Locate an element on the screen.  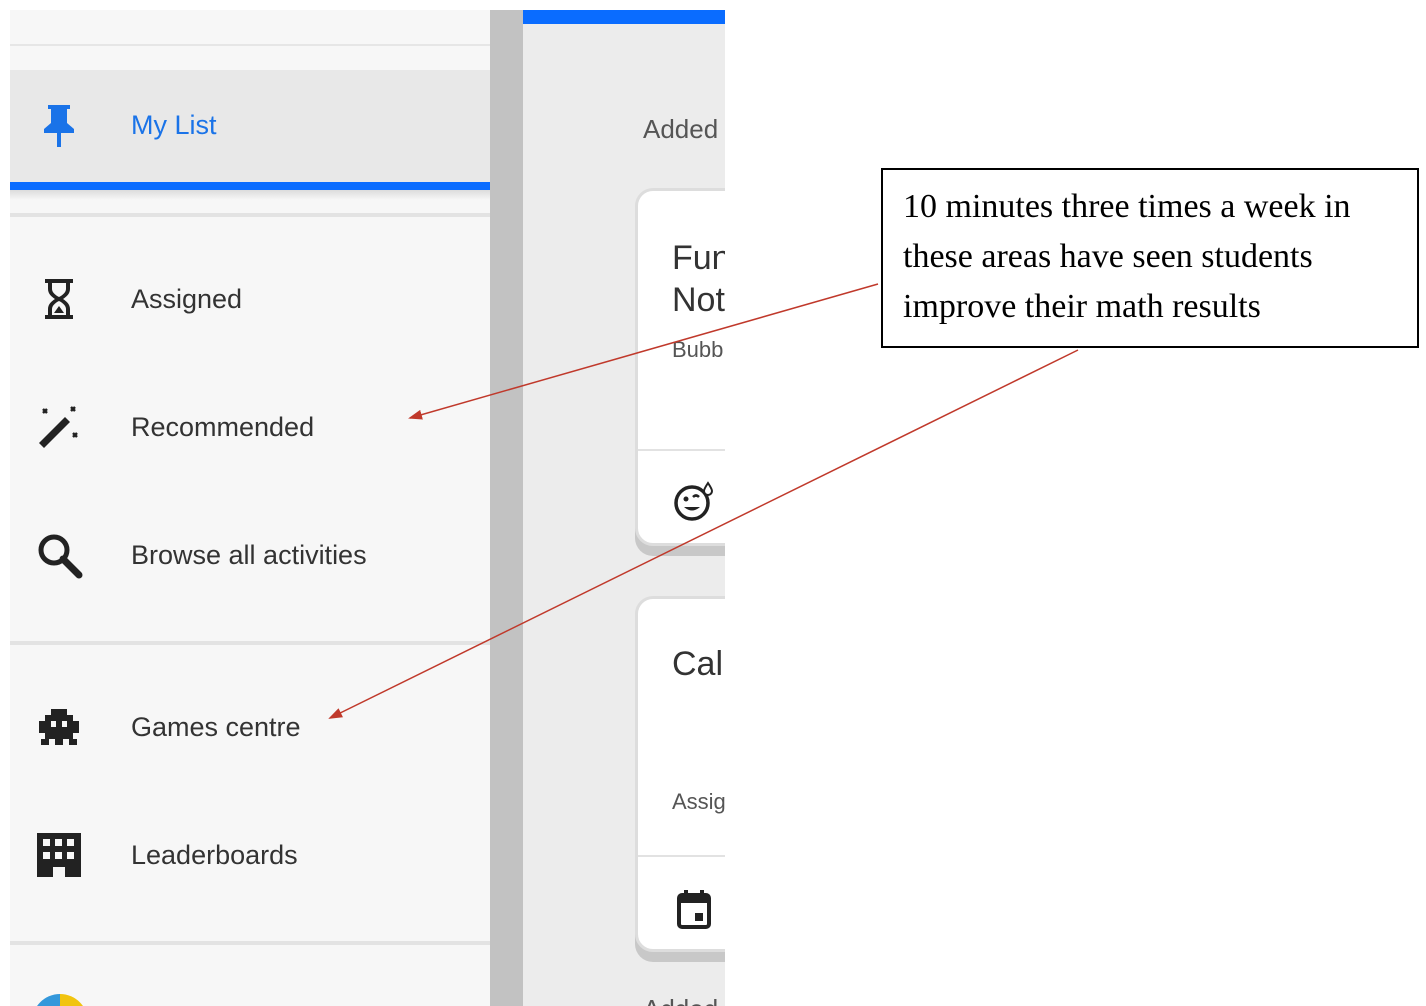
sidebar-top-divider is located at coordinates (250, 45).